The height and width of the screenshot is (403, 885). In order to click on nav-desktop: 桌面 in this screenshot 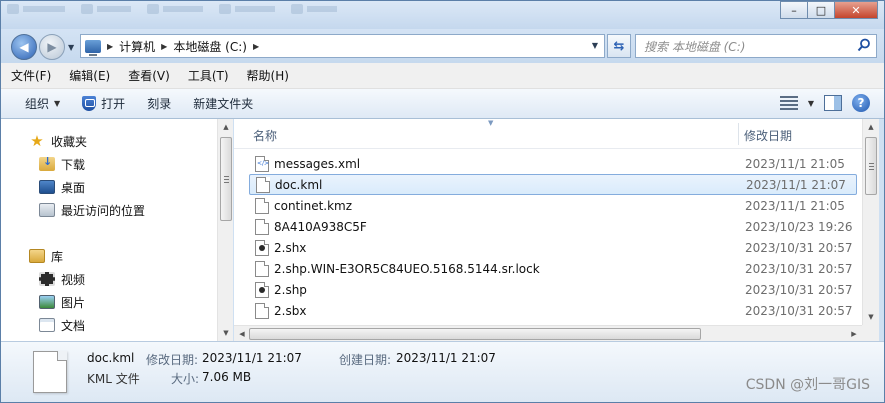, I will do `click(62, 187)`.